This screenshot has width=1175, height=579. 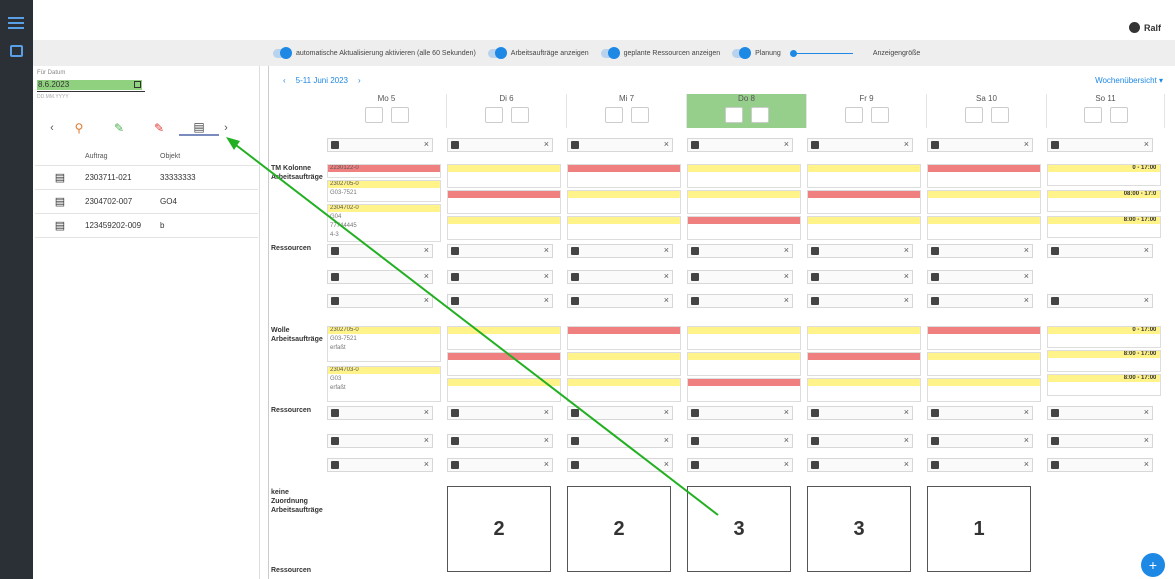 I want to click on wrench-red-tab-icon: ✎, so click(x=159, y=128).